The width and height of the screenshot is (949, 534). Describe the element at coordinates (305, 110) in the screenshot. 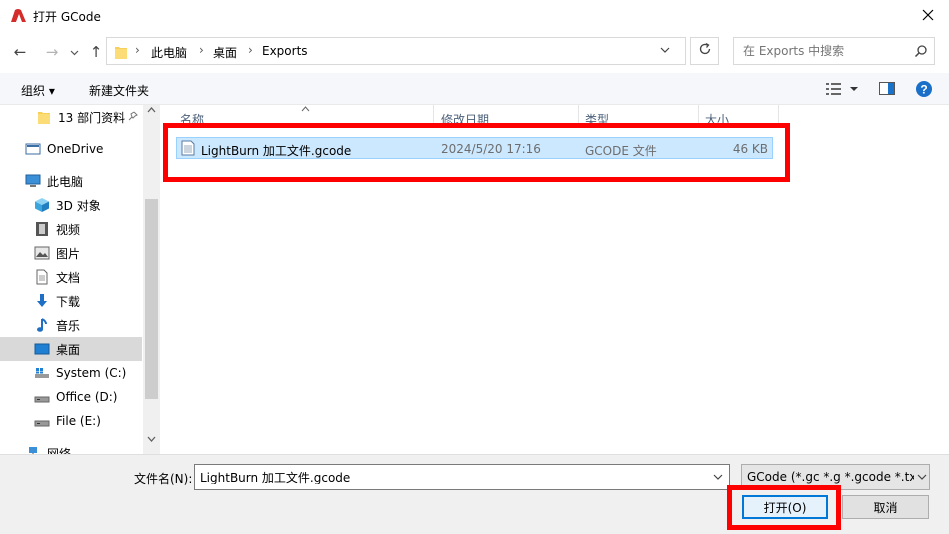

I see `sort-ascending-icon` at that location.